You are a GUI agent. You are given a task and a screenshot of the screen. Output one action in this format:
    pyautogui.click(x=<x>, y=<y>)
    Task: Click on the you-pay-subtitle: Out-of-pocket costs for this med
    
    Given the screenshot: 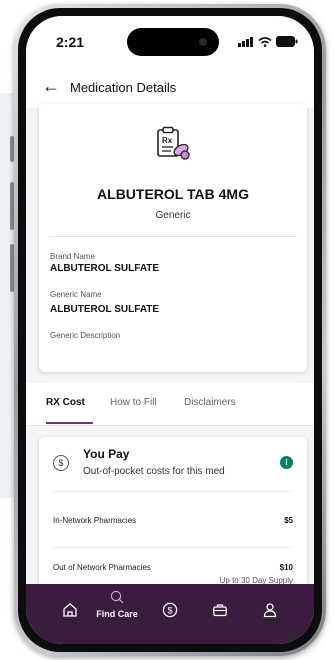 What is the action you would take?
    pyautogui.click(x=154, y=471)
    